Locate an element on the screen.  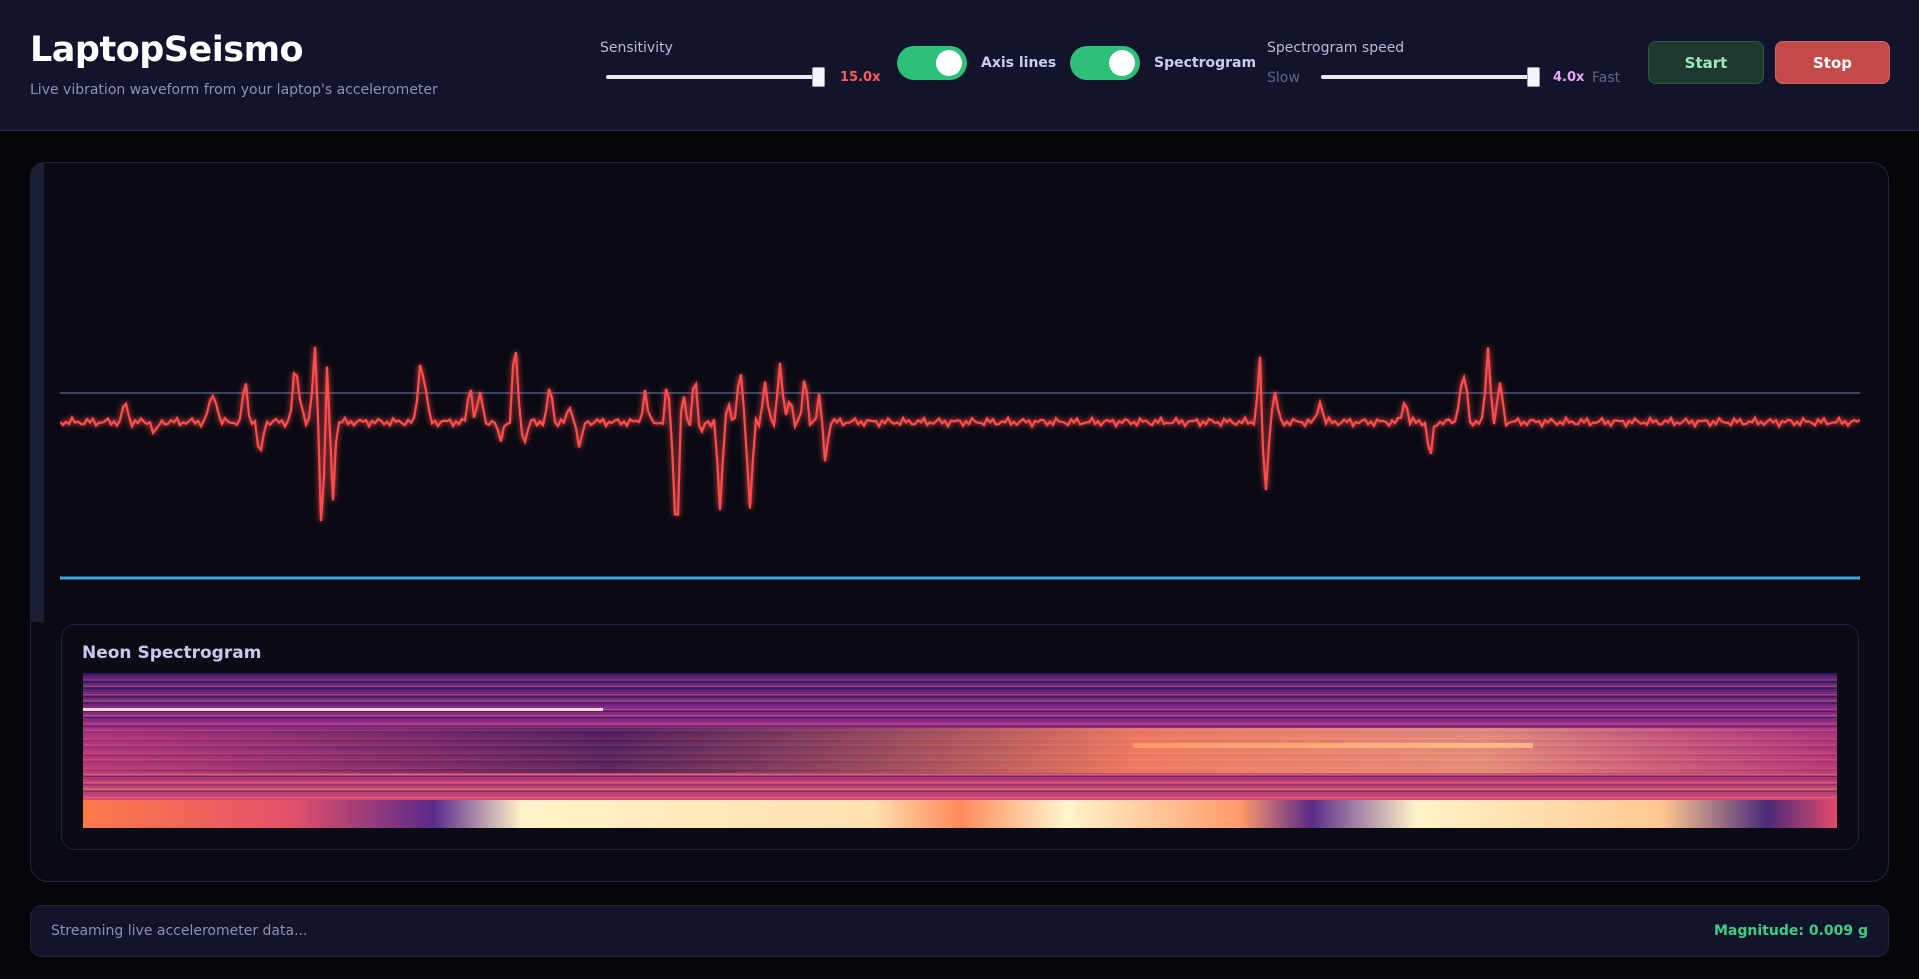
speed-value: 4.0x is located at coordinates (1569, 77).